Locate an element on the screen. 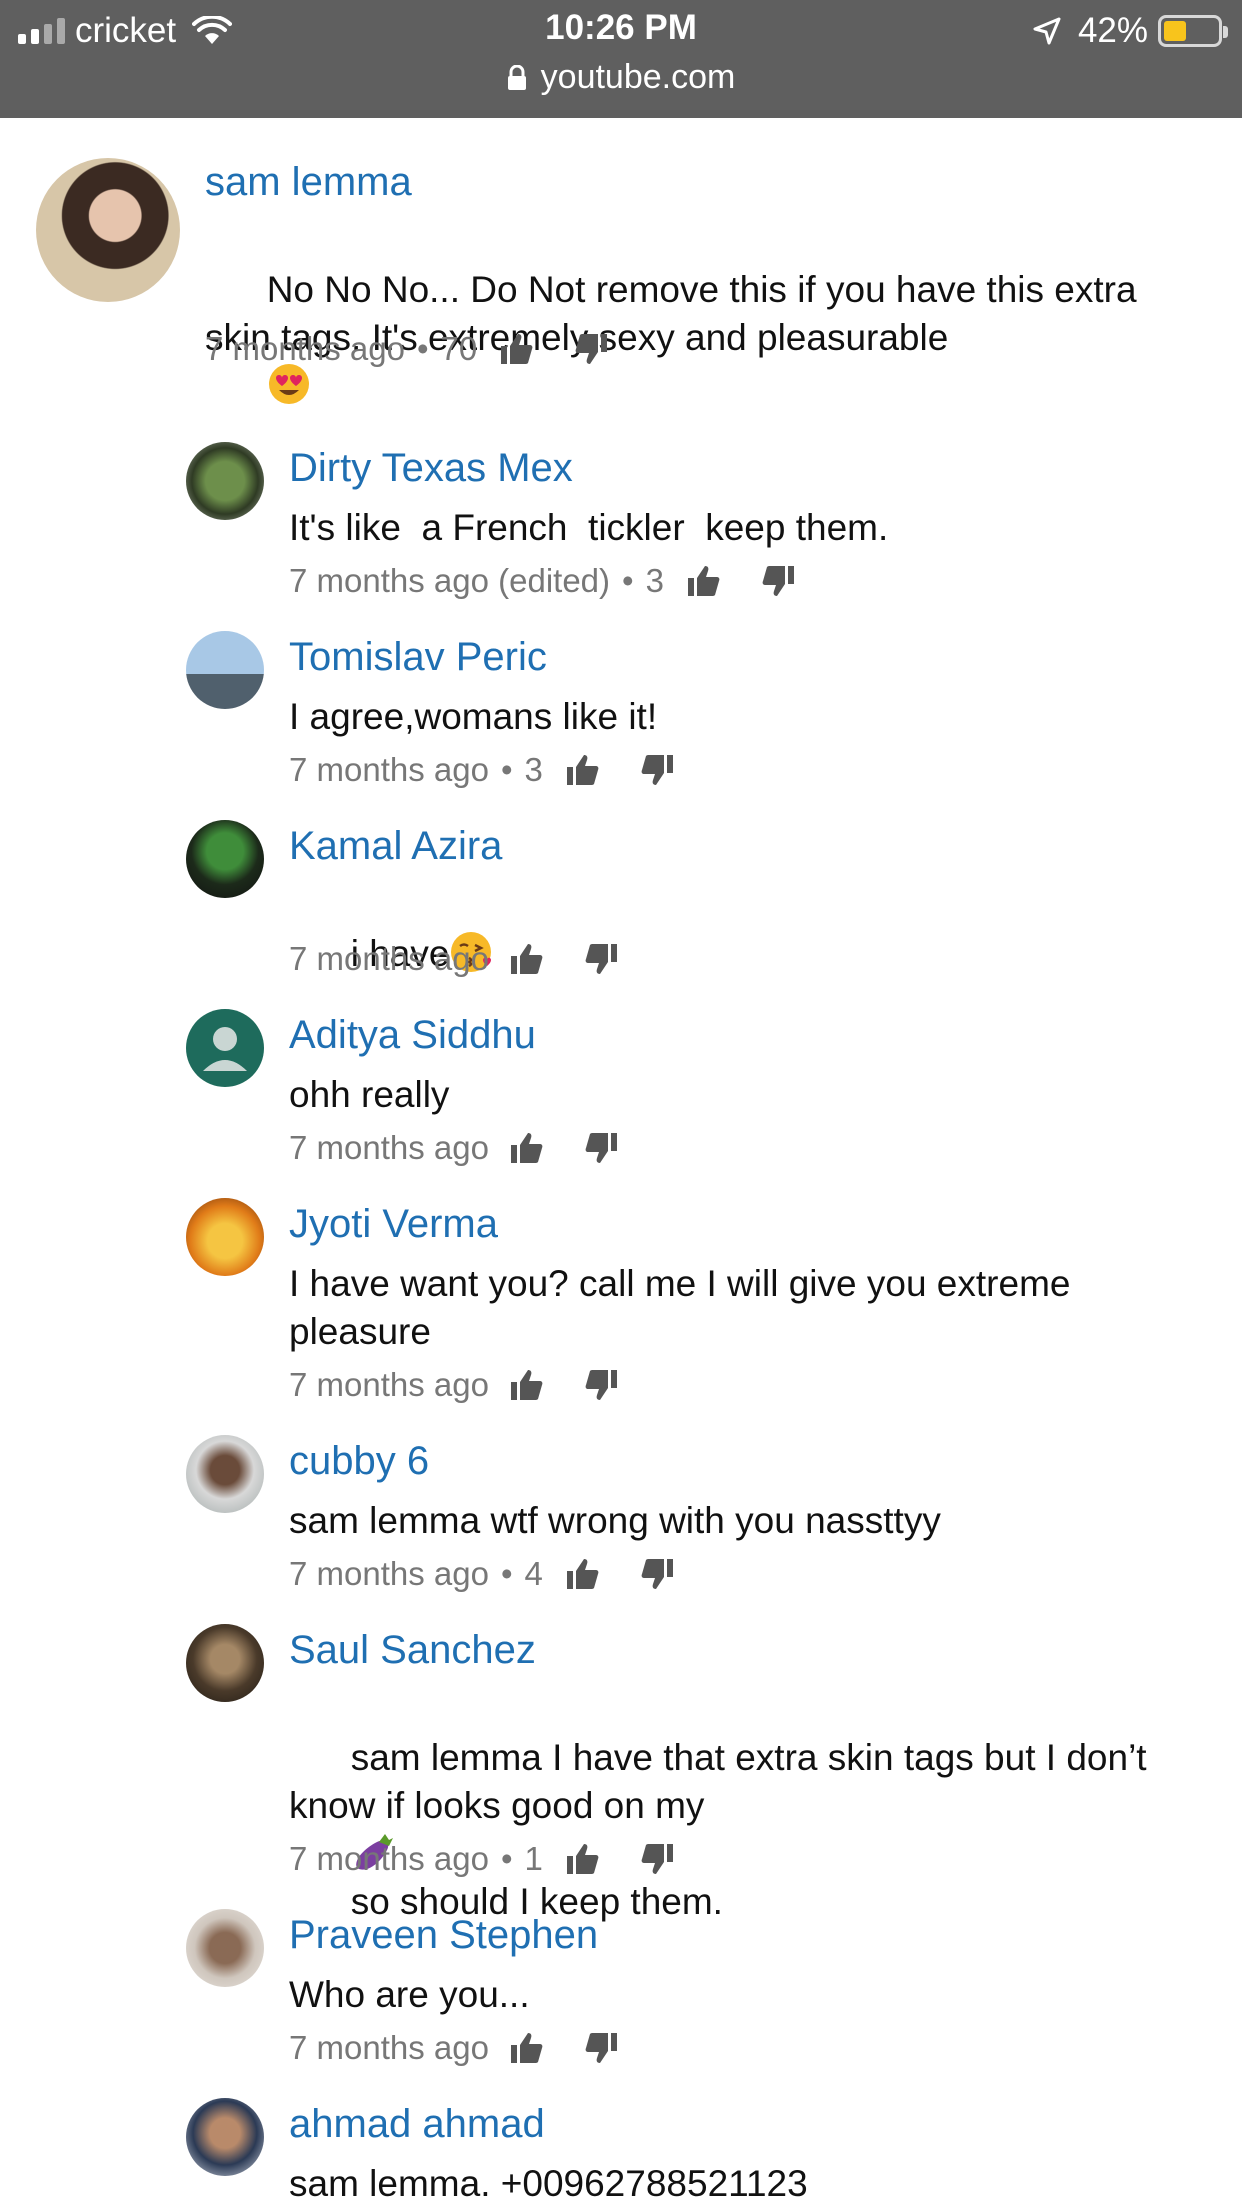 The height and width of the screenshot is (2208, 1242). like-count: 4 is located at coordinates (533, 1573).